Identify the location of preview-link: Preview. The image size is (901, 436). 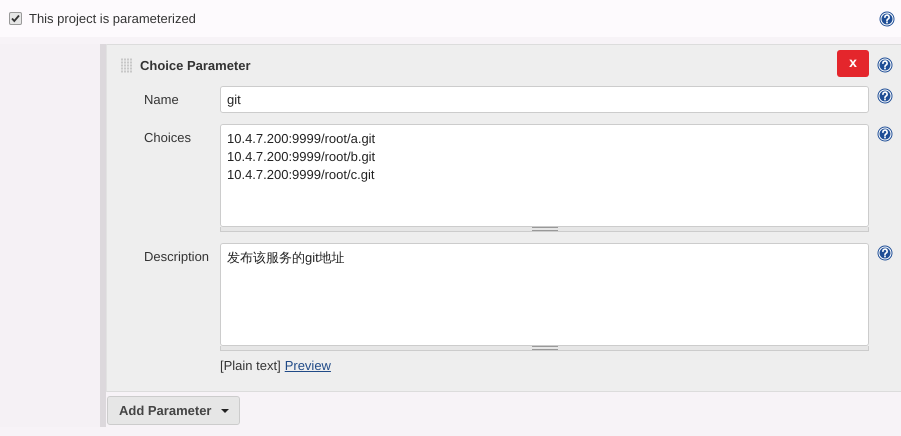
(307, 365).